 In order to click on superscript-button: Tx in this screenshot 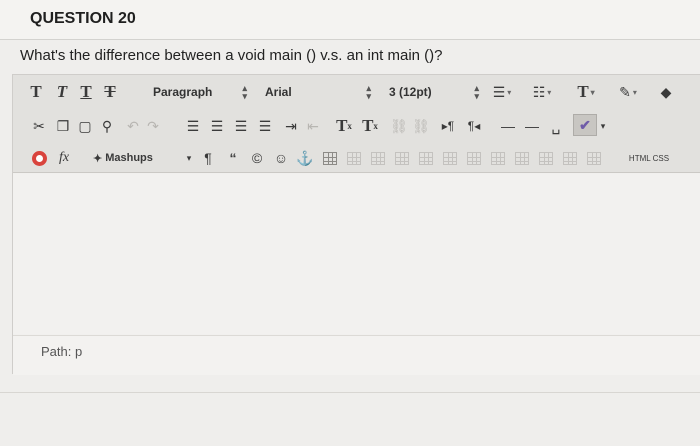, I will do `click(344, 126)`.